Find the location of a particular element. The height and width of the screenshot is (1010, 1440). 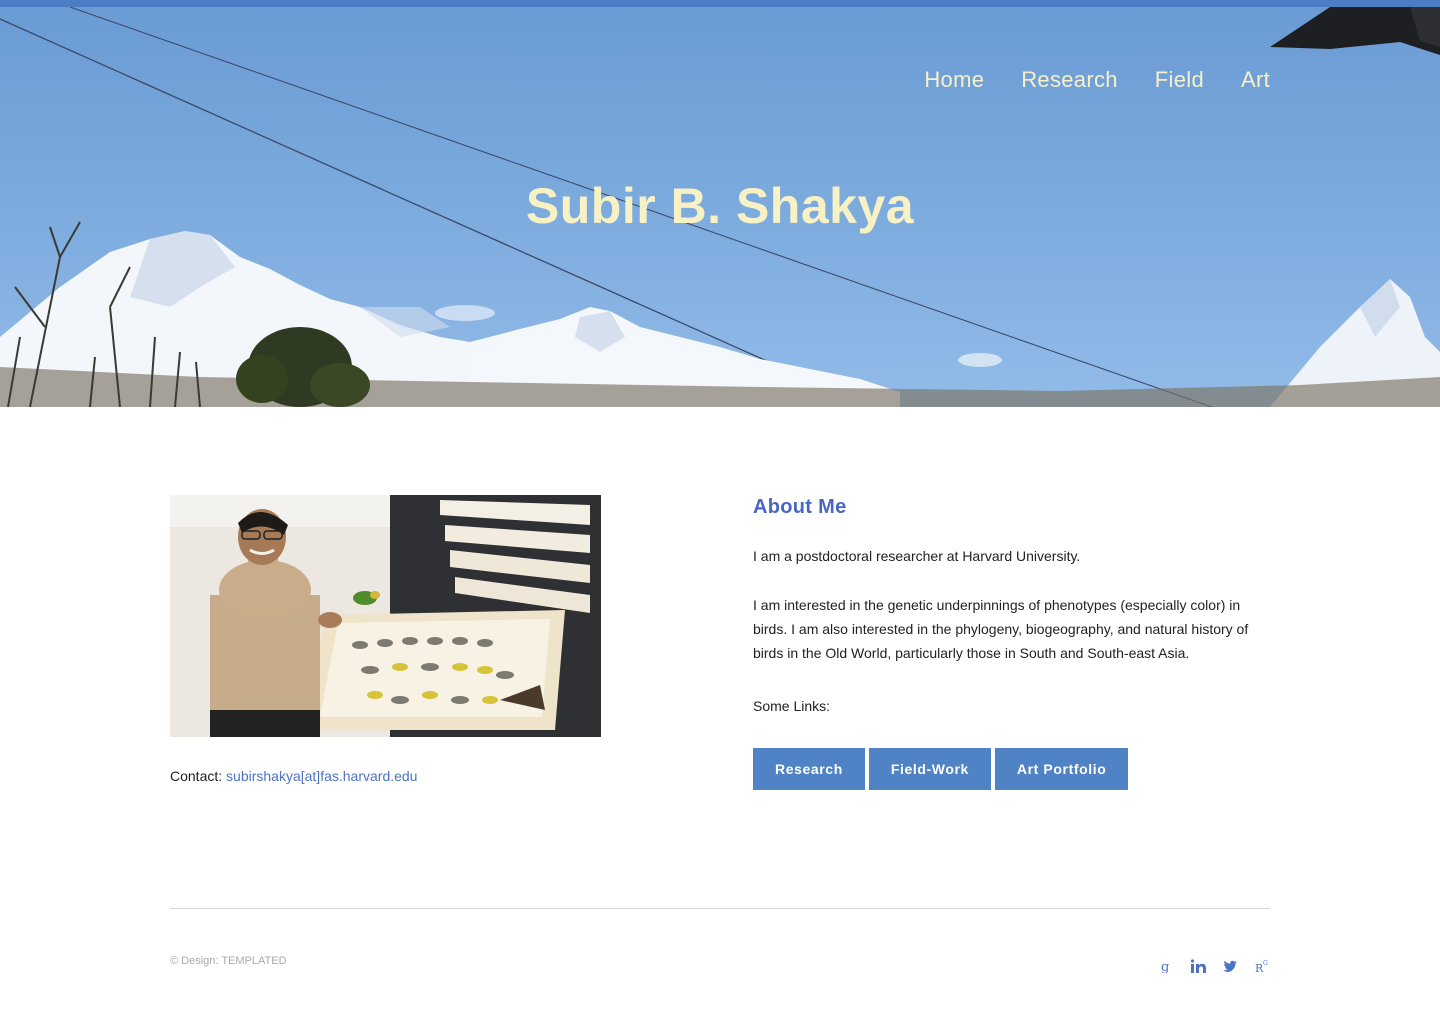

main-nav: Home Research Field Art is located at coordinates (1097, 80).